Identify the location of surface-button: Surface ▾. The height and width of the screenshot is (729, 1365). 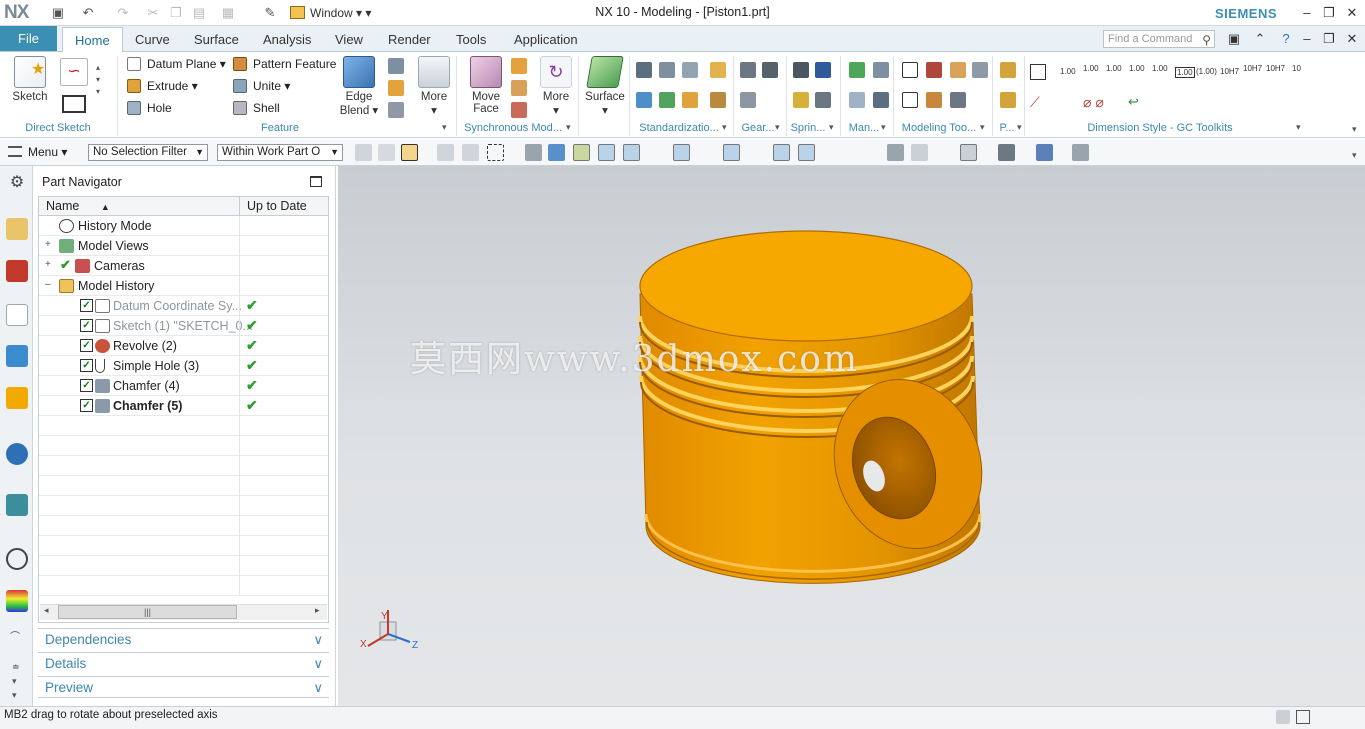
(605, 86).